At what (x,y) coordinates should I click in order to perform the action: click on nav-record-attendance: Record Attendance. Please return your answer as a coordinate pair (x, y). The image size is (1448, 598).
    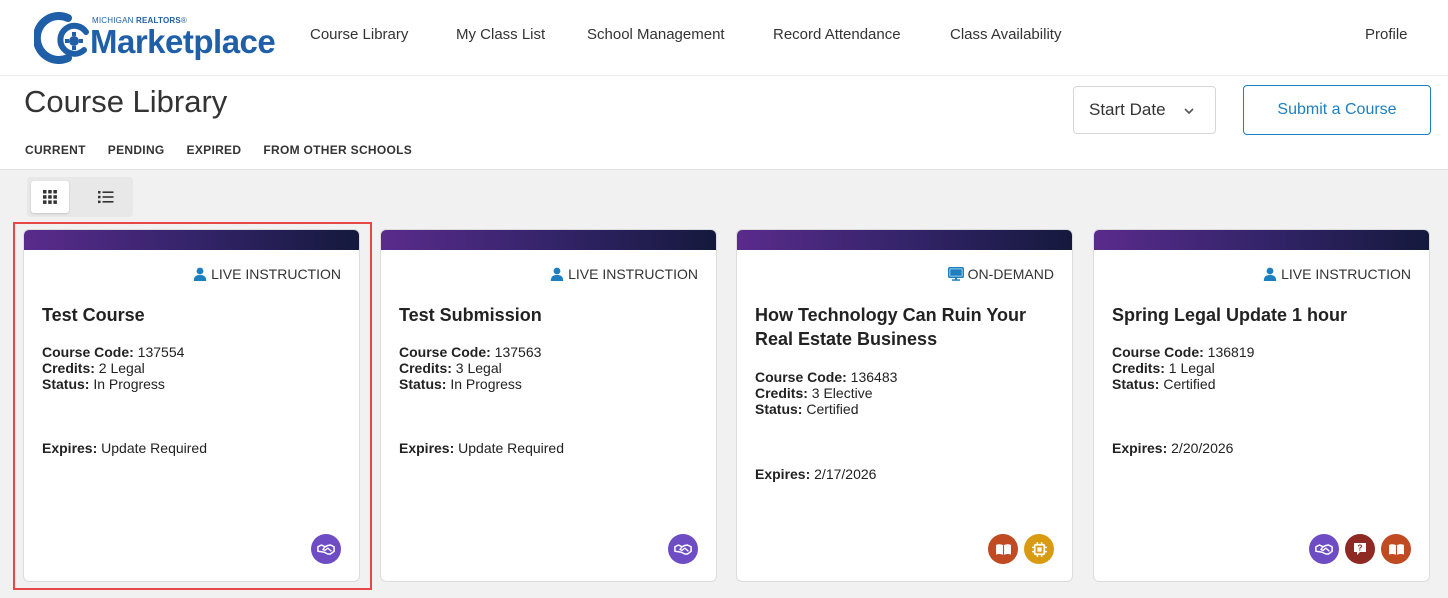
    Looking at the image, I should click on (837, 34).